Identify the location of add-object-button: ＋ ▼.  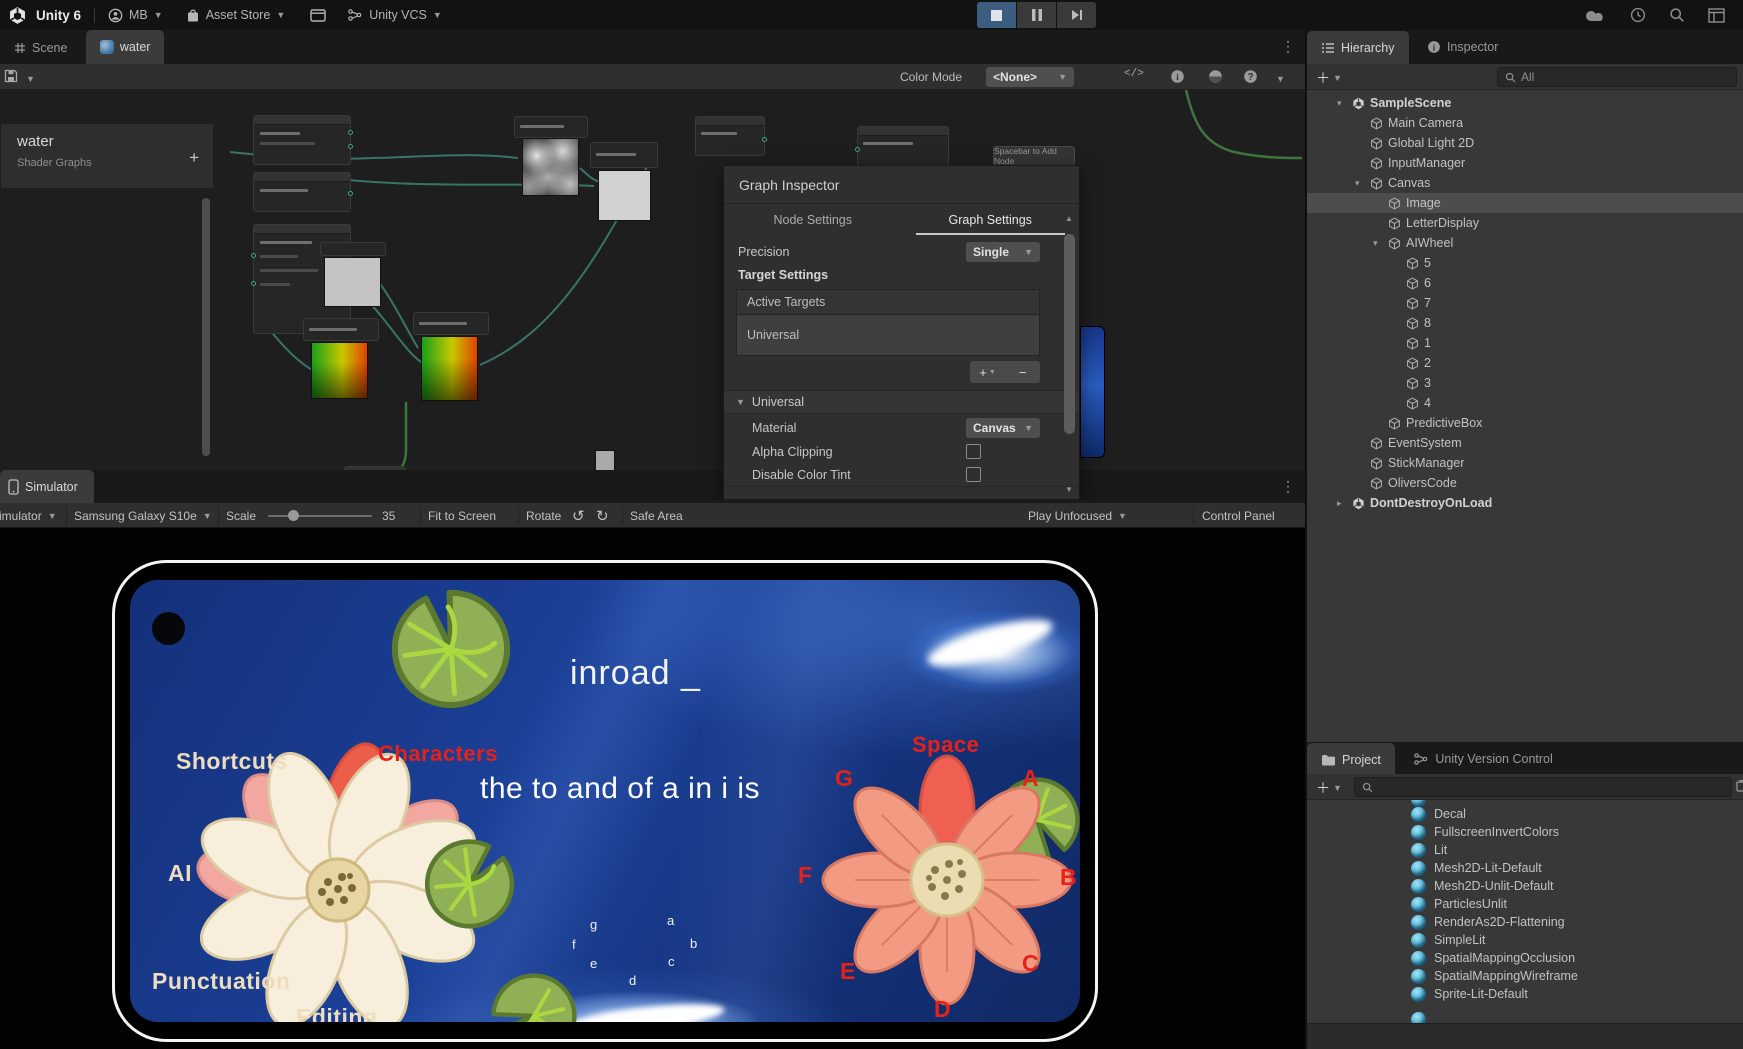
(1329, 78).